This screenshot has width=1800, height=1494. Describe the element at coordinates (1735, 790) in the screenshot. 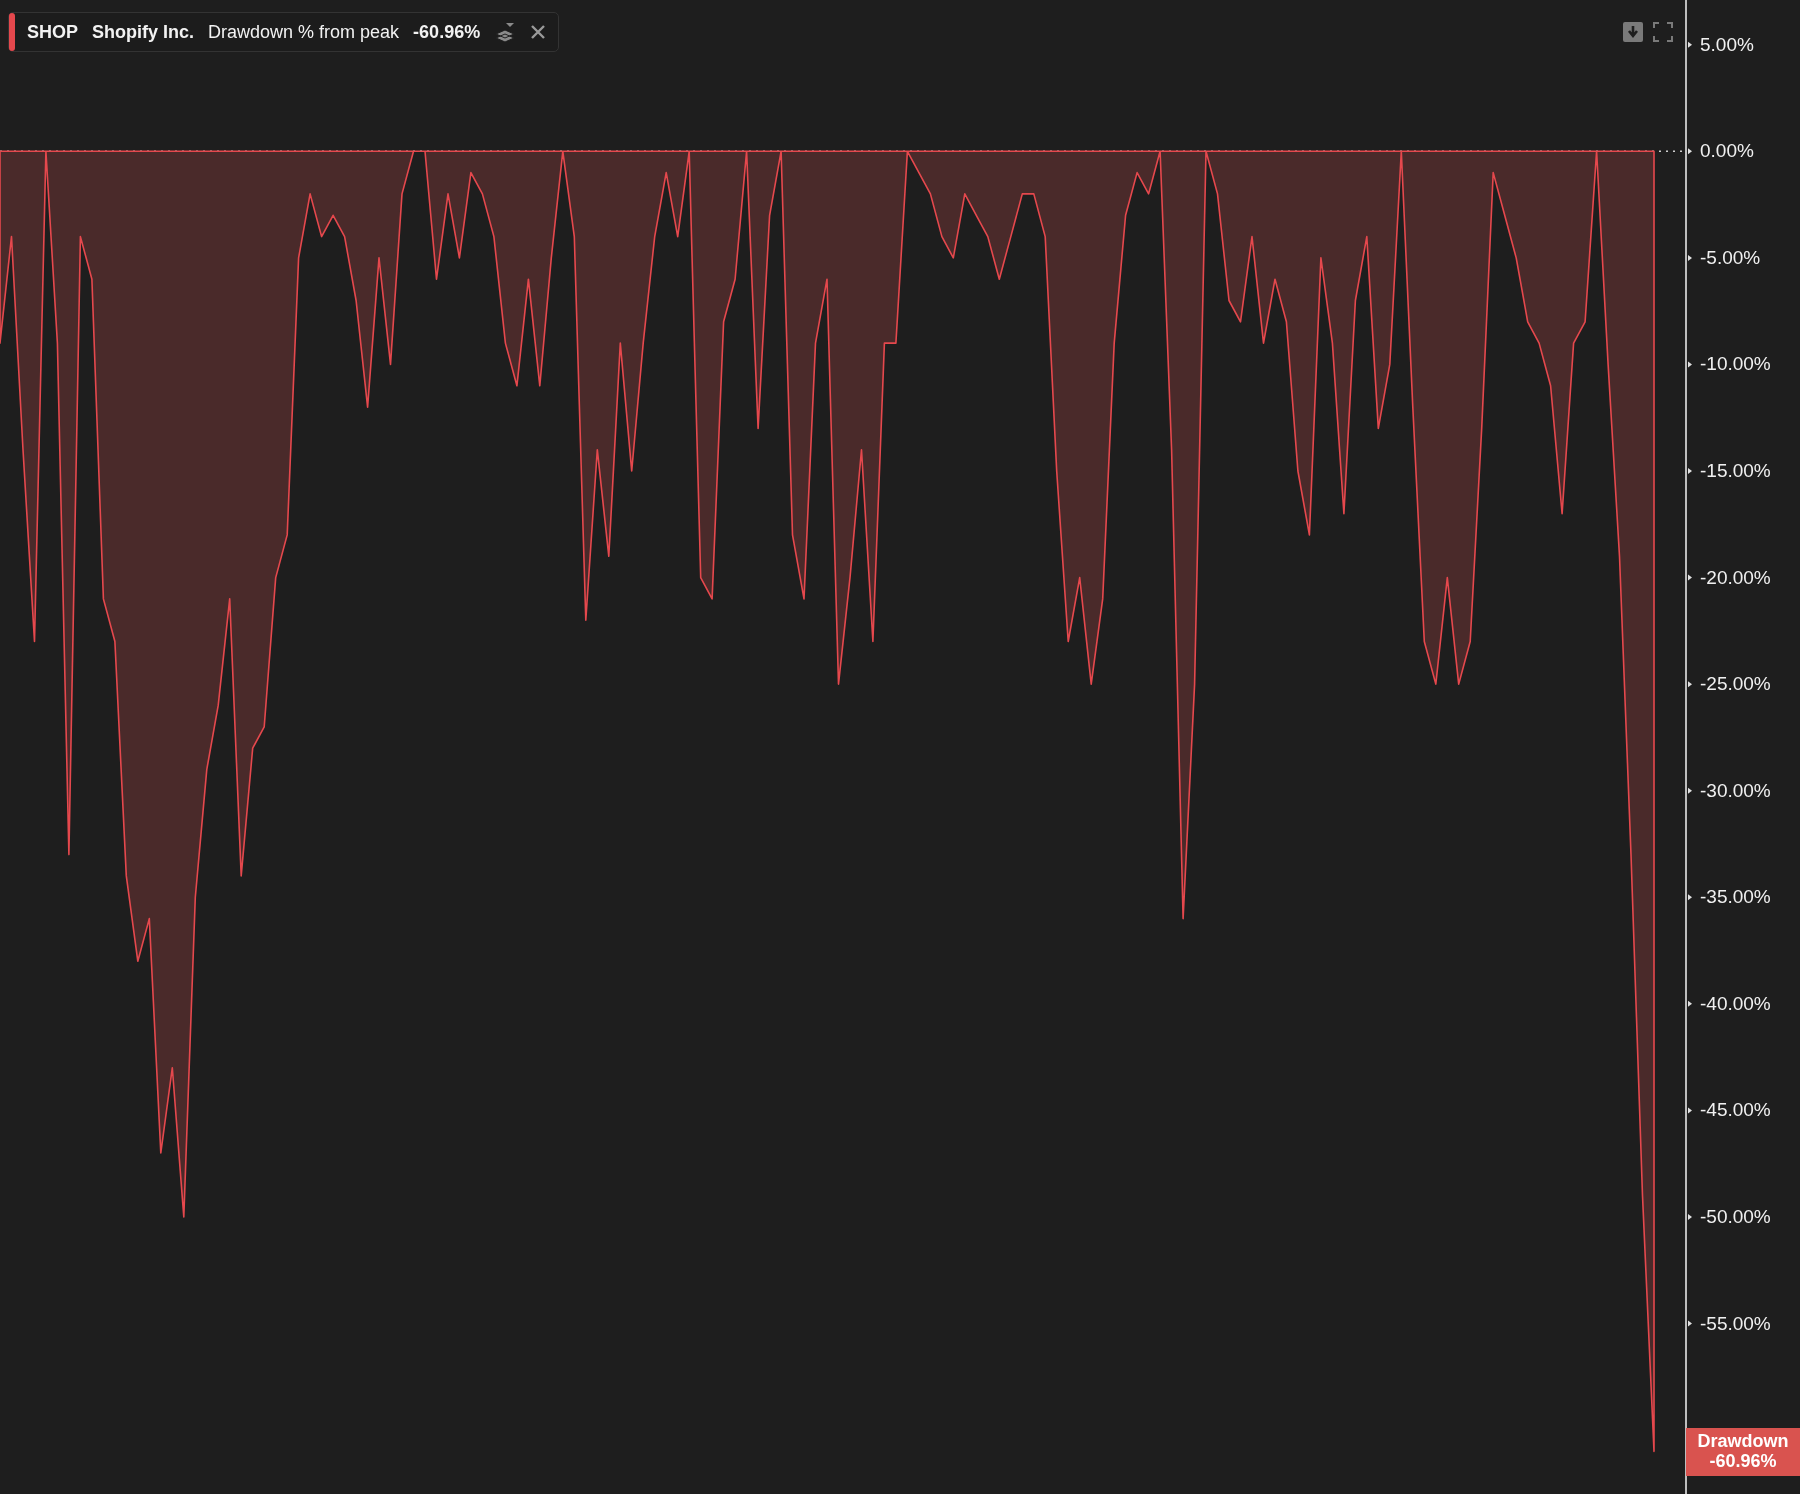

I see `y-axis-label: -30.00%` at that location.